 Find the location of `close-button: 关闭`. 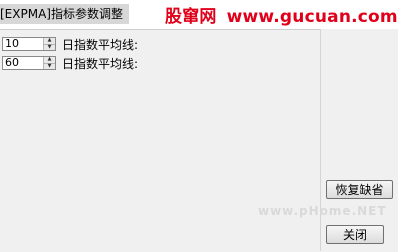

close-button: 关闭 is located at coordinates (355, 234).